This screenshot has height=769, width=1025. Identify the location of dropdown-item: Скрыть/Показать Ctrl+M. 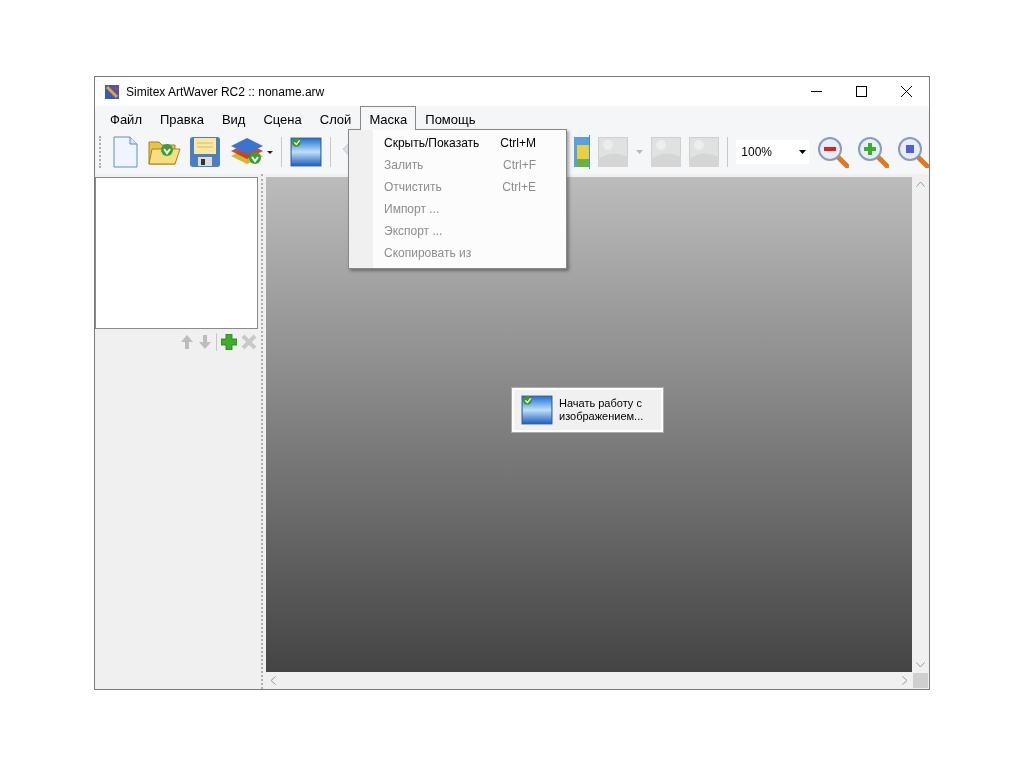
(457, 143).